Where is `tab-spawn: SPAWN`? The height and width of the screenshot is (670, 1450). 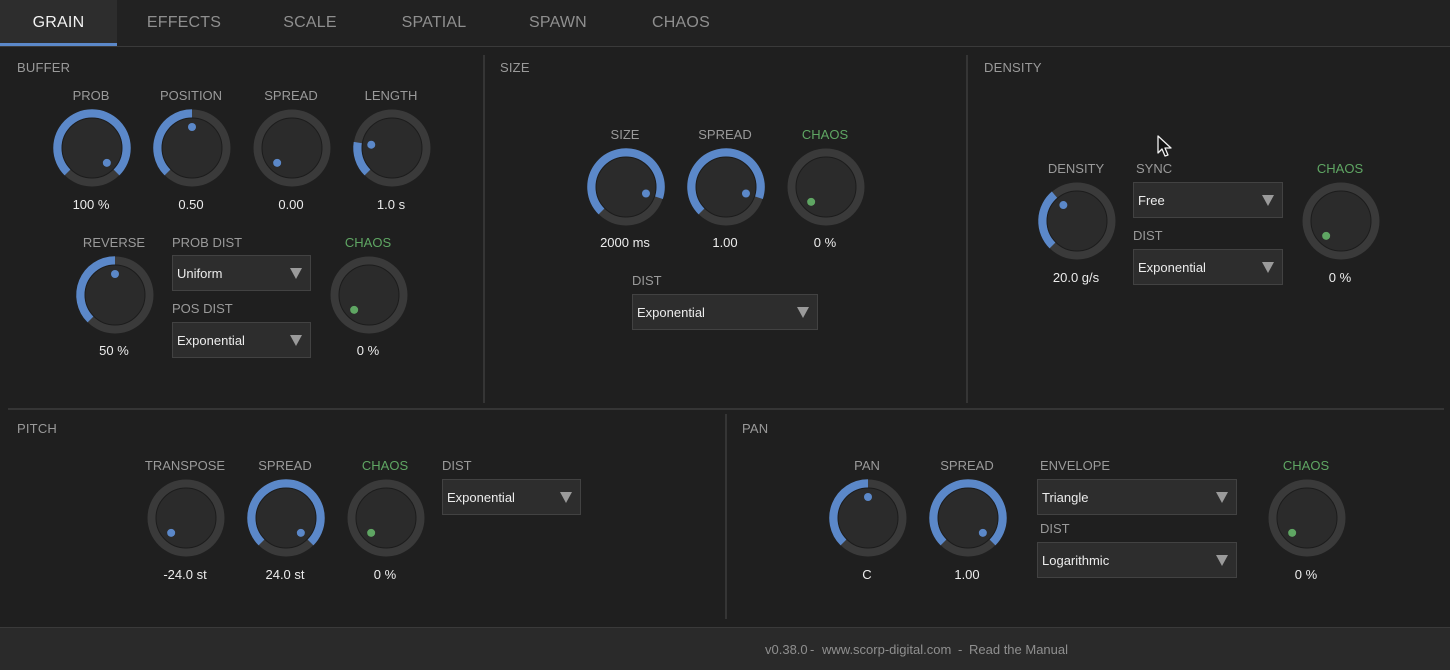
tab-spawn: SPAWN is located at coordinates (558, 23).